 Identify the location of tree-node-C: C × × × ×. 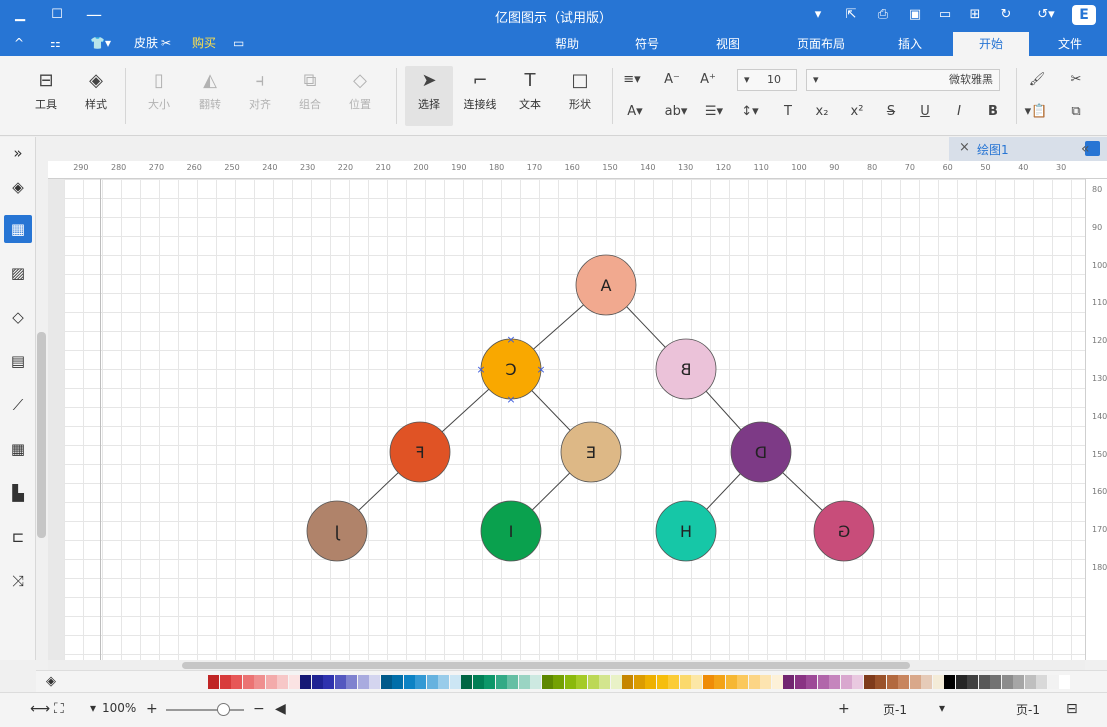
(510, 369).